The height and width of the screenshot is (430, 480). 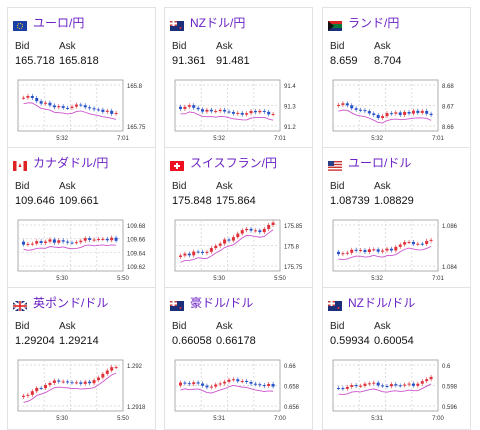 I want to click on bid-value: 0.59934, so click(x=350, y=341).